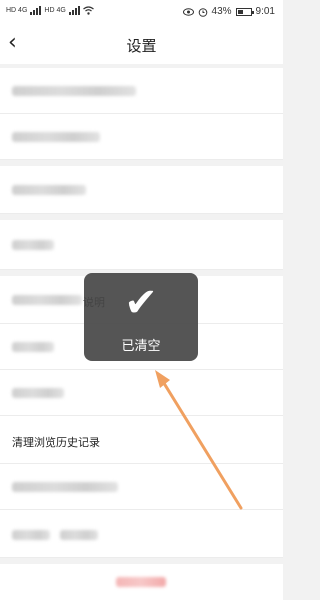 Image resolution: width=320 pixels, height=600 pixels. What do you see at coordinates (56, 442) in the screenshot?
I see `clear-history-label: 清理浏览历史记录` at bounding box center [56, 442].